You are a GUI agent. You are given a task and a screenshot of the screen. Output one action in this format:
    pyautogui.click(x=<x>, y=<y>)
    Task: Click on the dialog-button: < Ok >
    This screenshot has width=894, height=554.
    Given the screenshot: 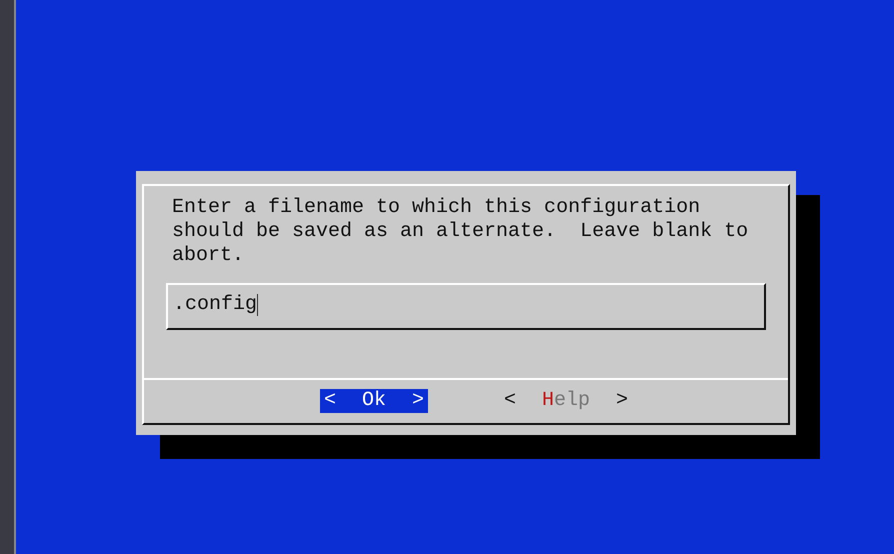 What is the action you would take?
    pyautogui.click(x=374, y=401)
    